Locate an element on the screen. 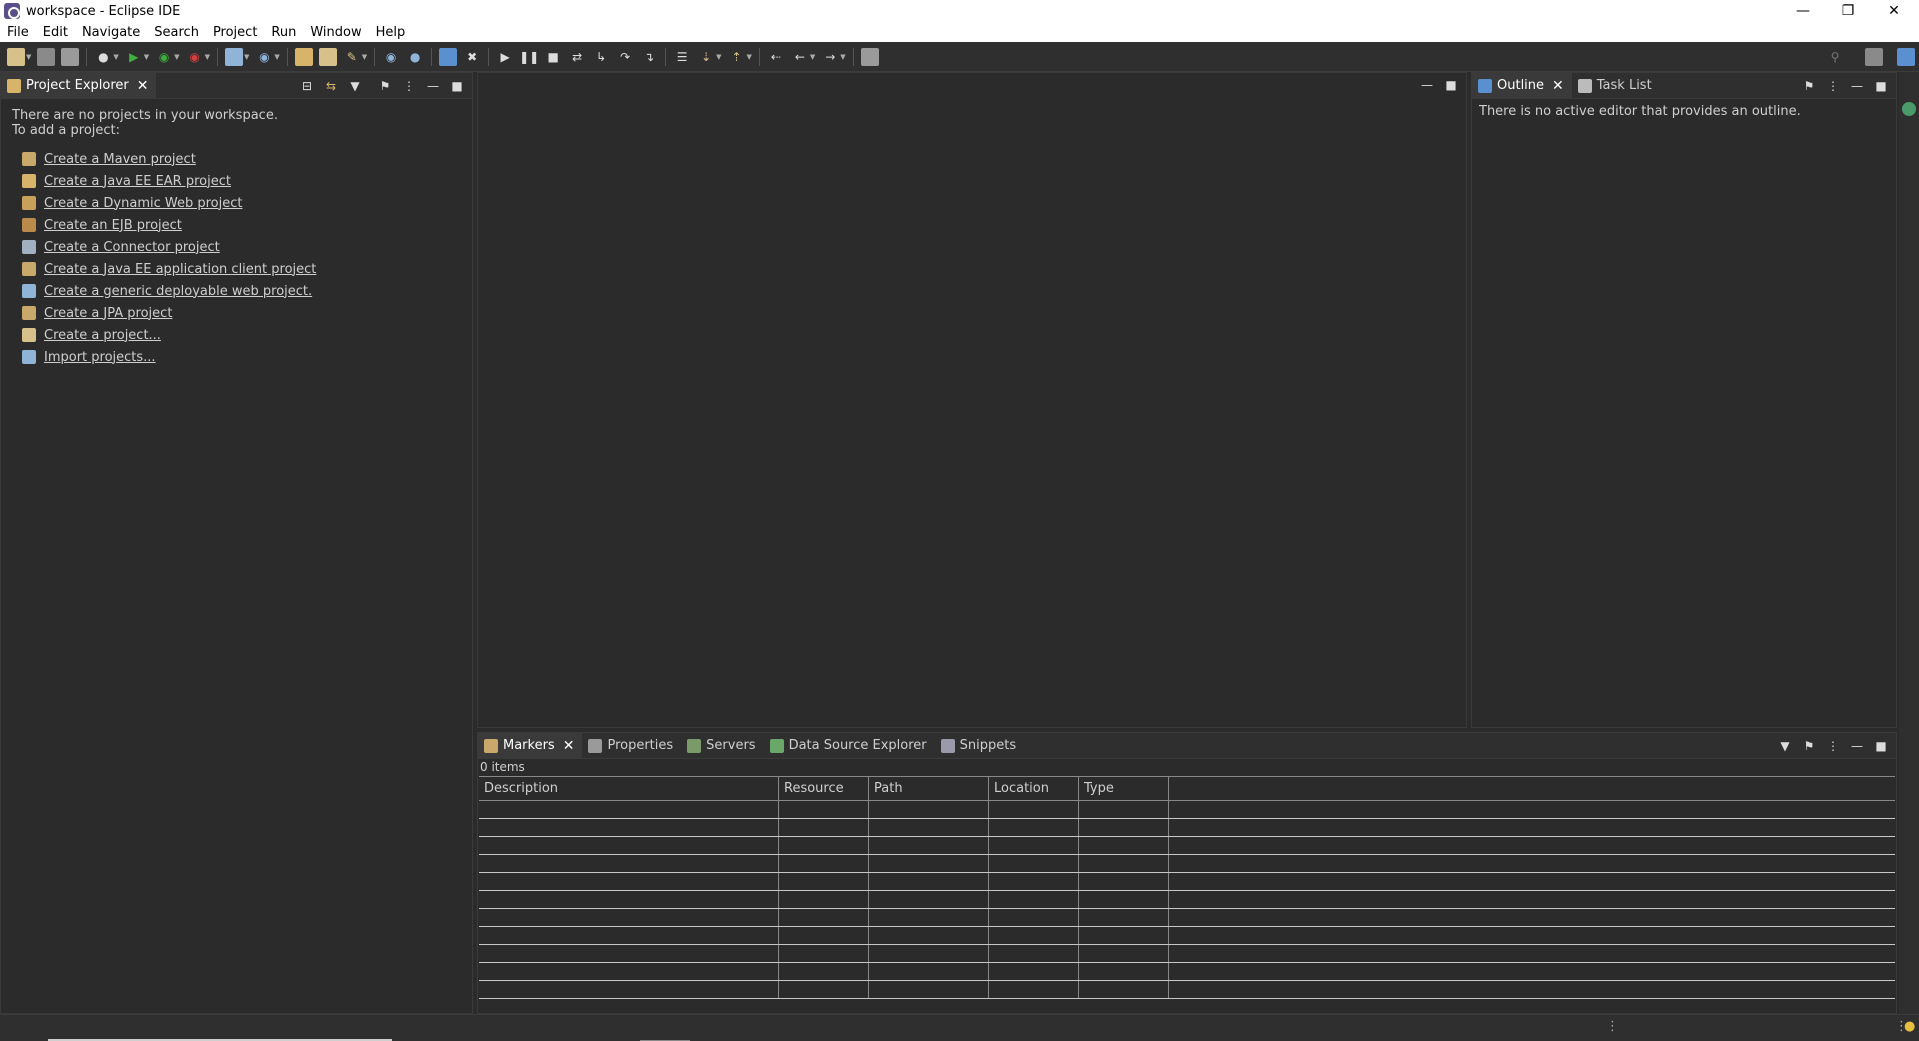 The height and width of the screenshot is (1041, 1919). tab-outline: Outline ✕ is located at coordinates (1522, 85).